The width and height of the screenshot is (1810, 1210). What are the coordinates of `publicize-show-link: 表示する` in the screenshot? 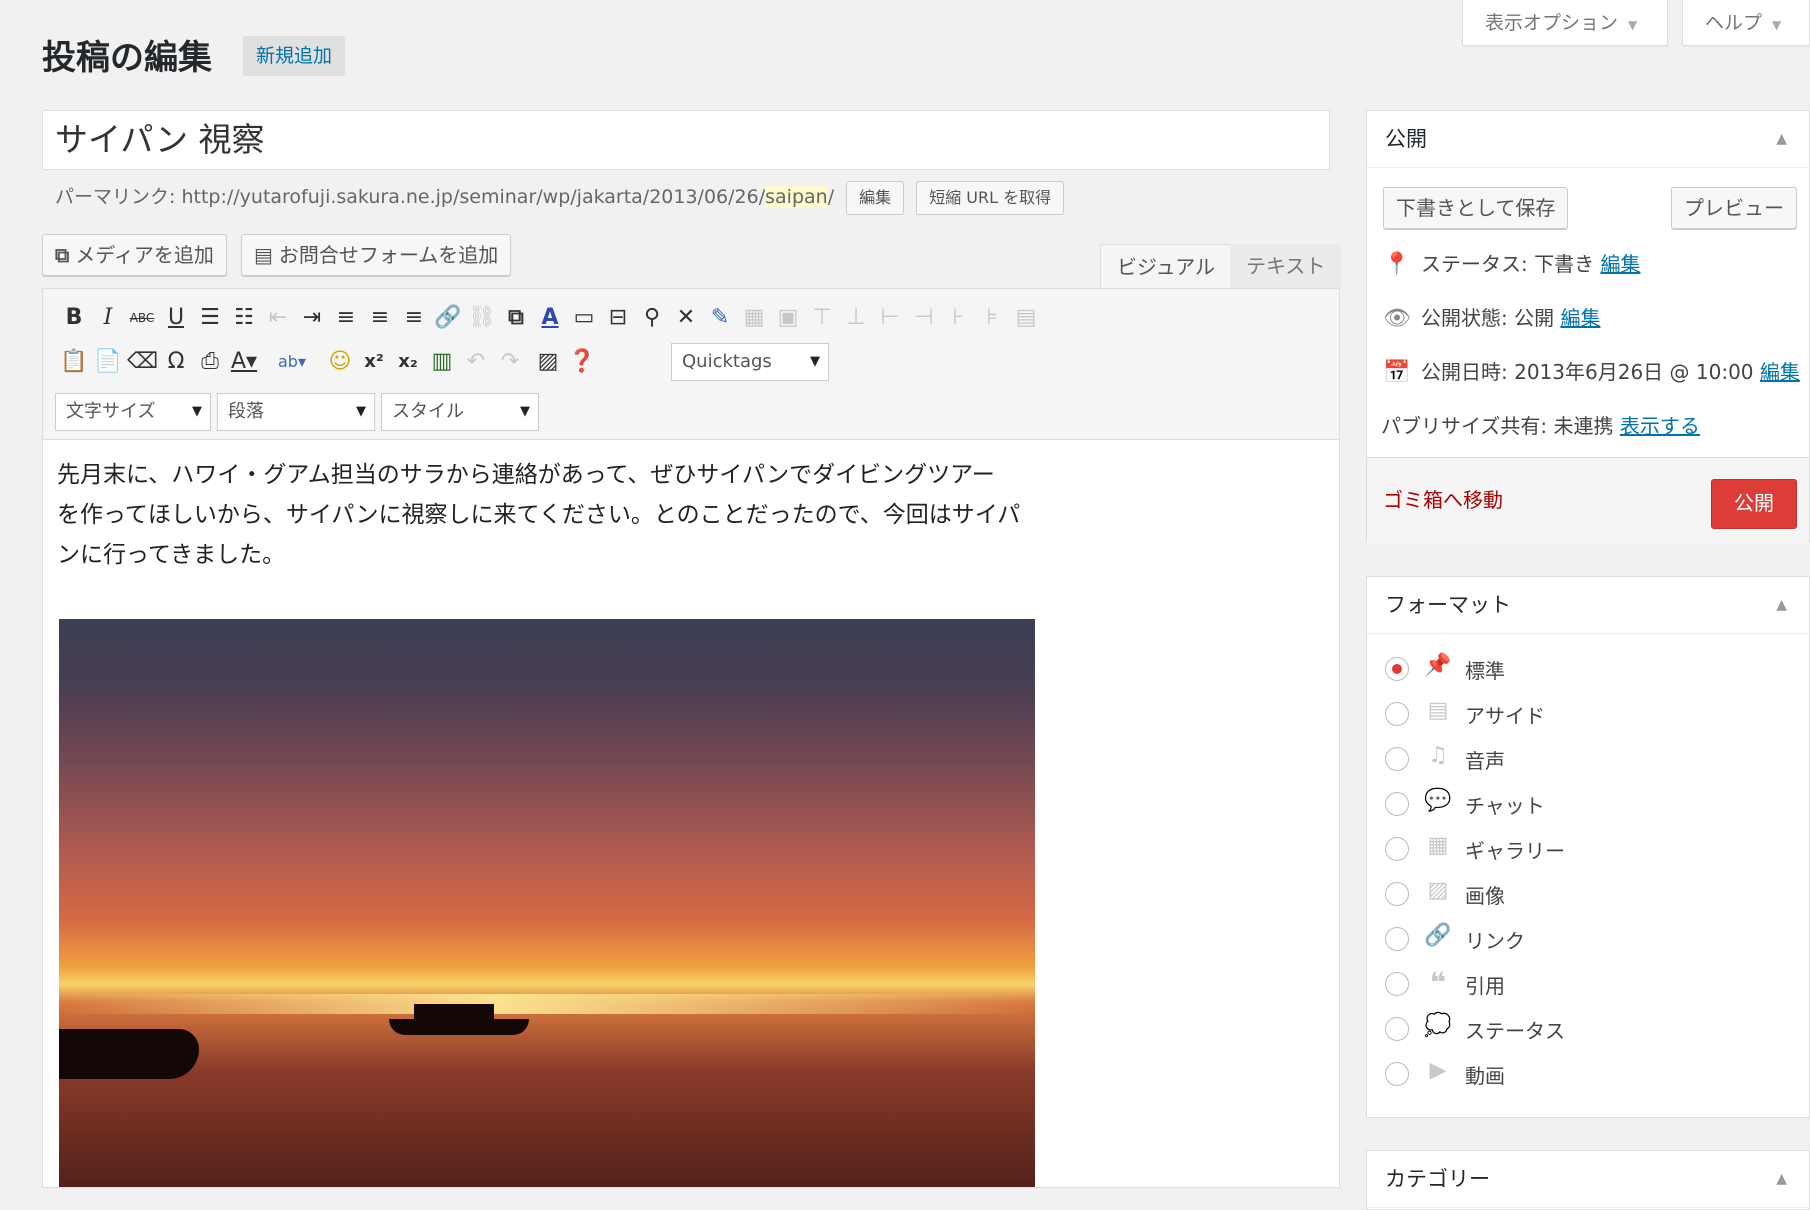 It's located at (1660, 426).